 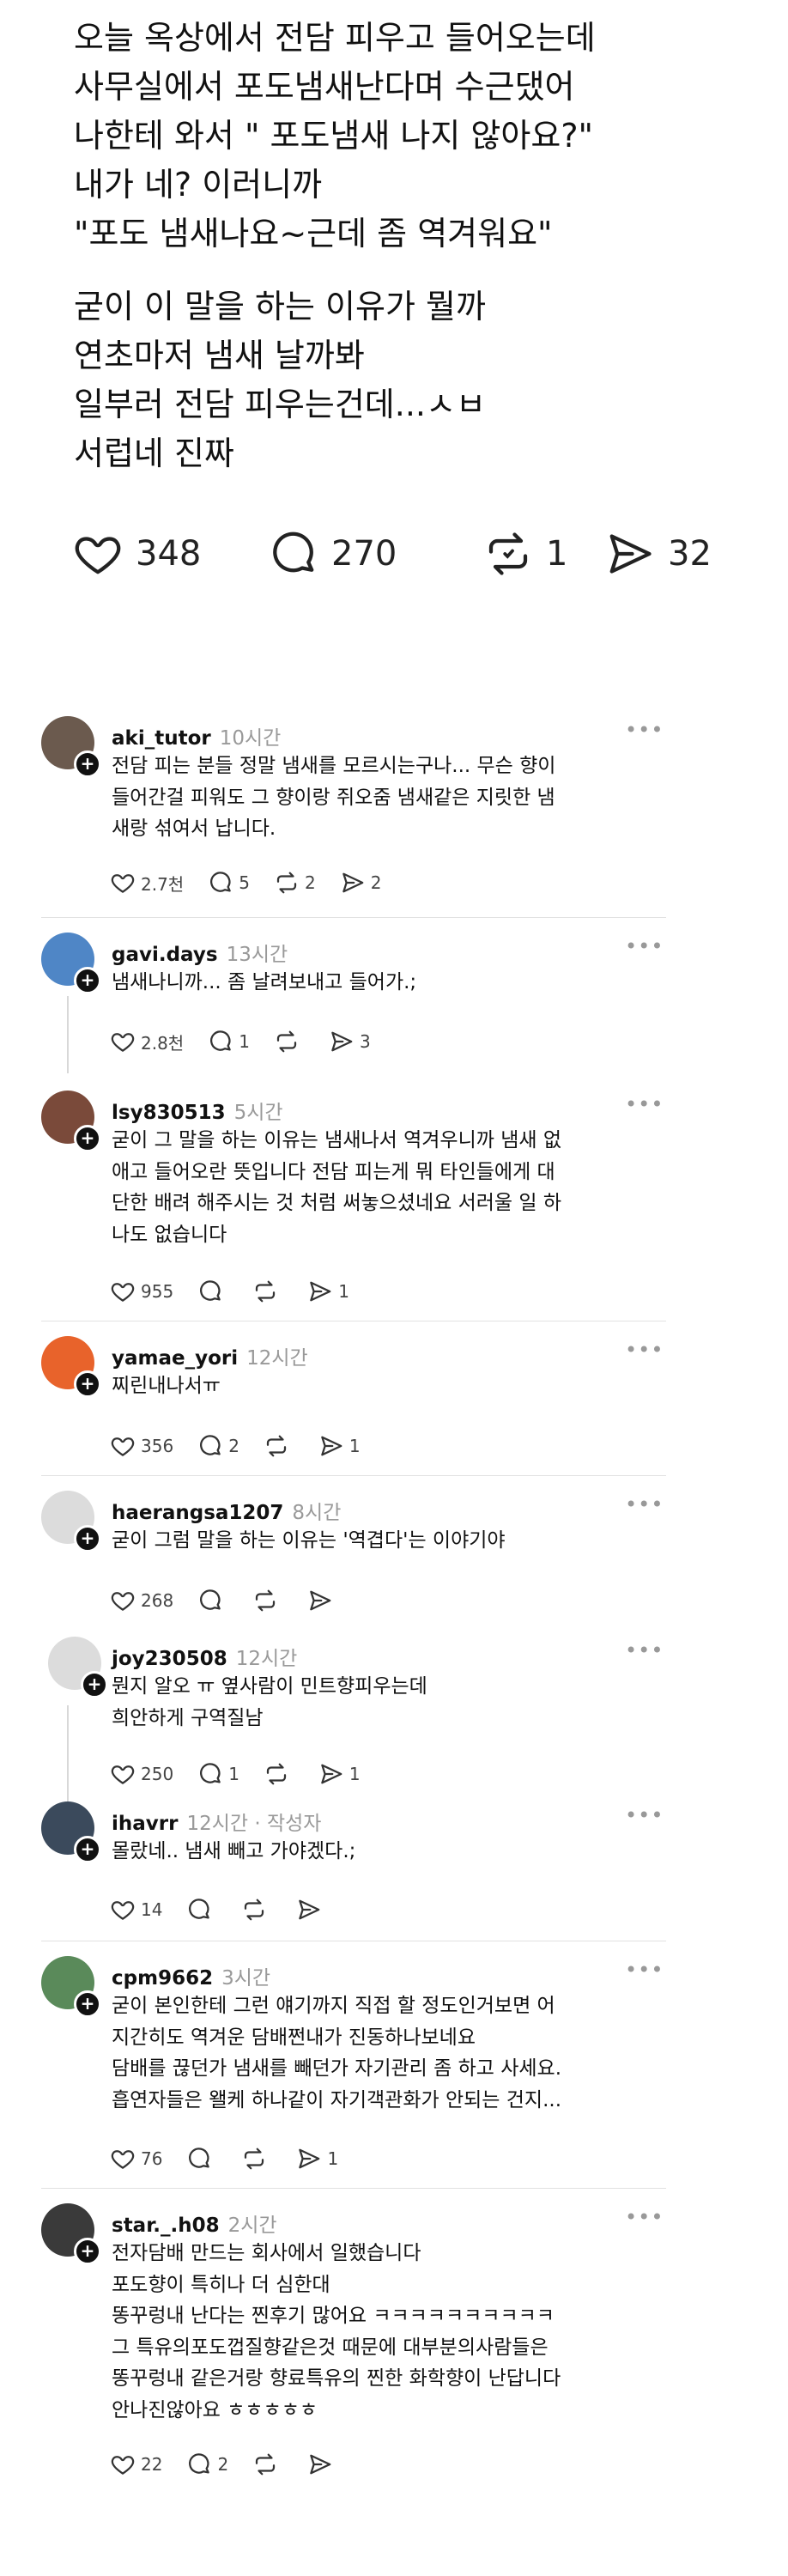 I want to click on username: star._.h08 2시간, so click(x=195, y=2223).